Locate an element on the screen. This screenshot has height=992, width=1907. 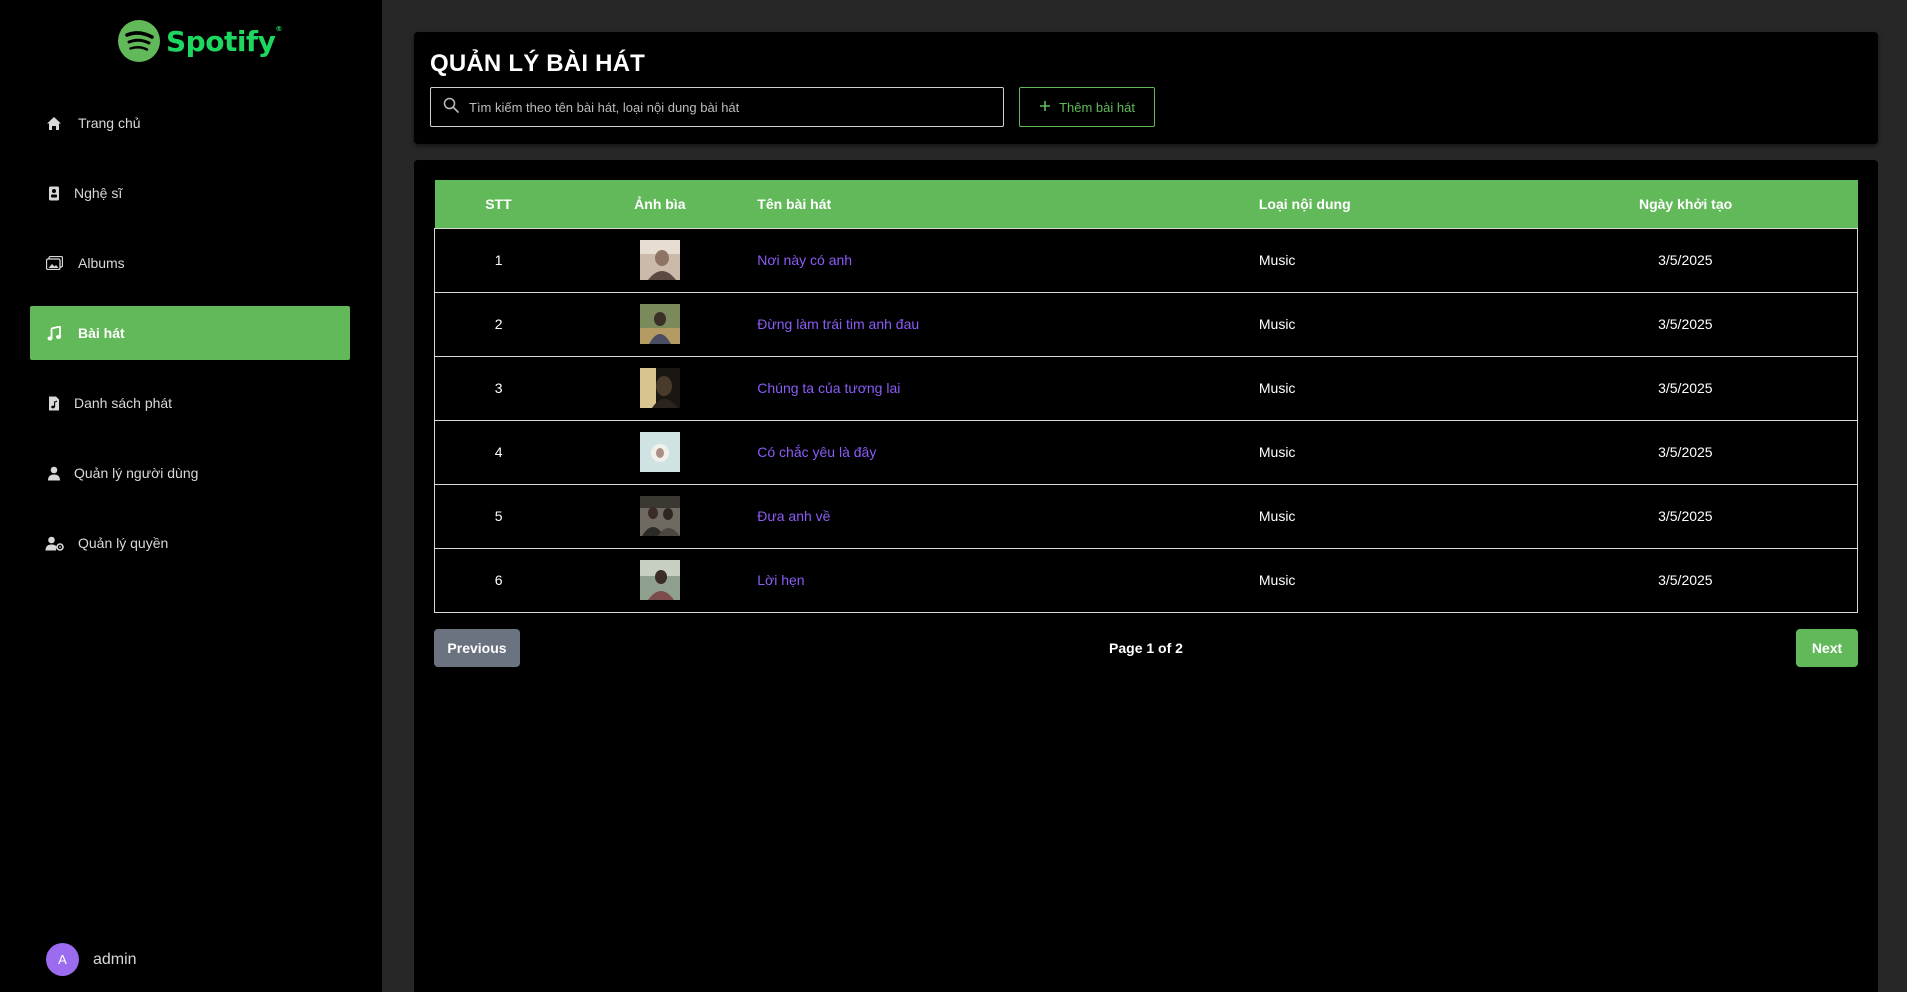
cell-stt: 6 is located at coordinates (498, 580).